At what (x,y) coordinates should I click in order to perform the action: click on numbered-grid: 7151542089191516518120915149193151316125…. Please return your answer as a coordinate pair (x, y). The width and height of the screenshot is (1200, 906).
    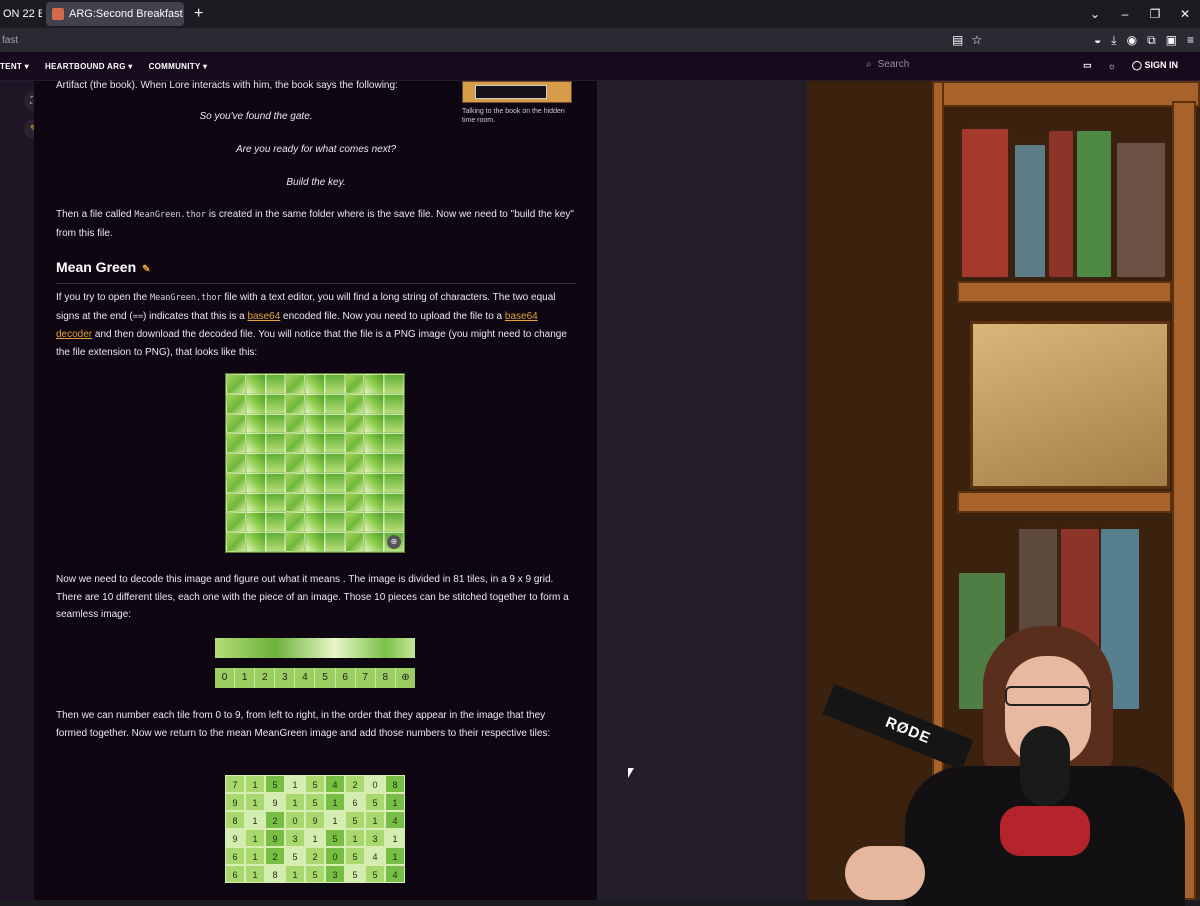
    Looking at the image, I should click on (315, 829).